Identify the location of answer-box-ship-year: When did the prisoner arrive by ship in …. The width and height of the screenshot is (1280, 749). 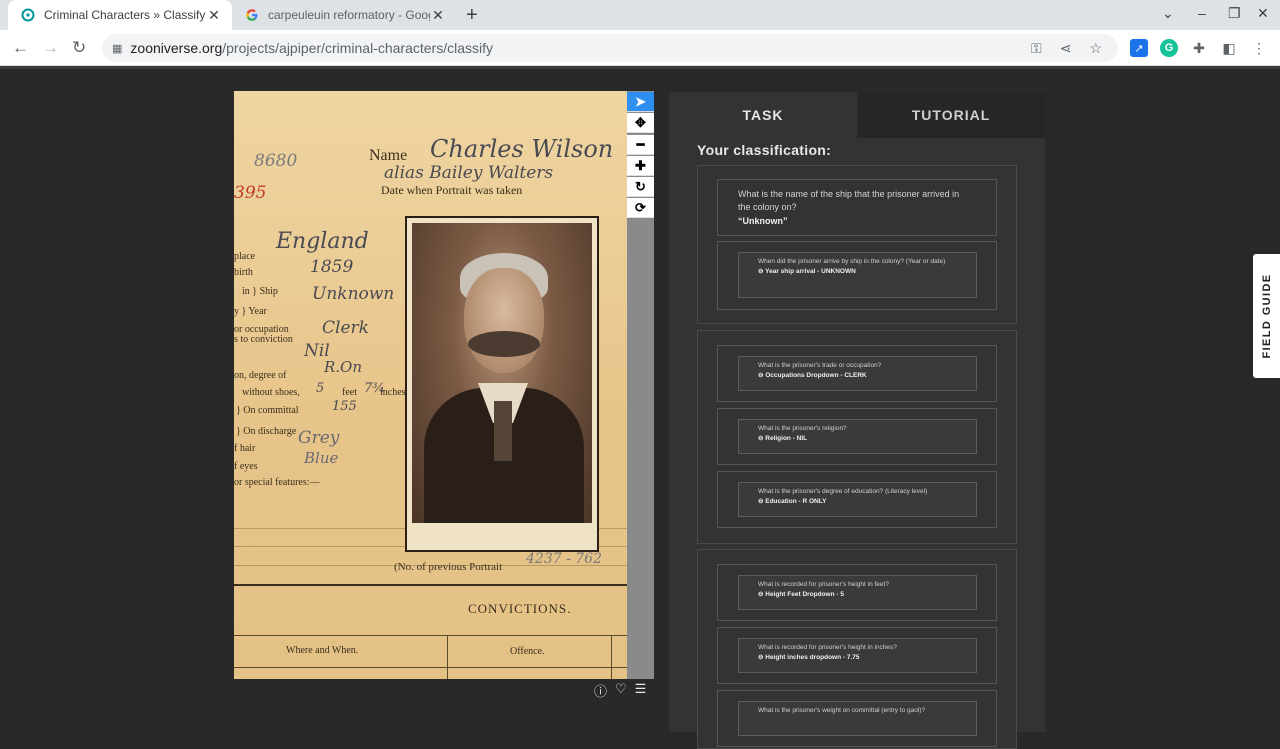
(857, 275).